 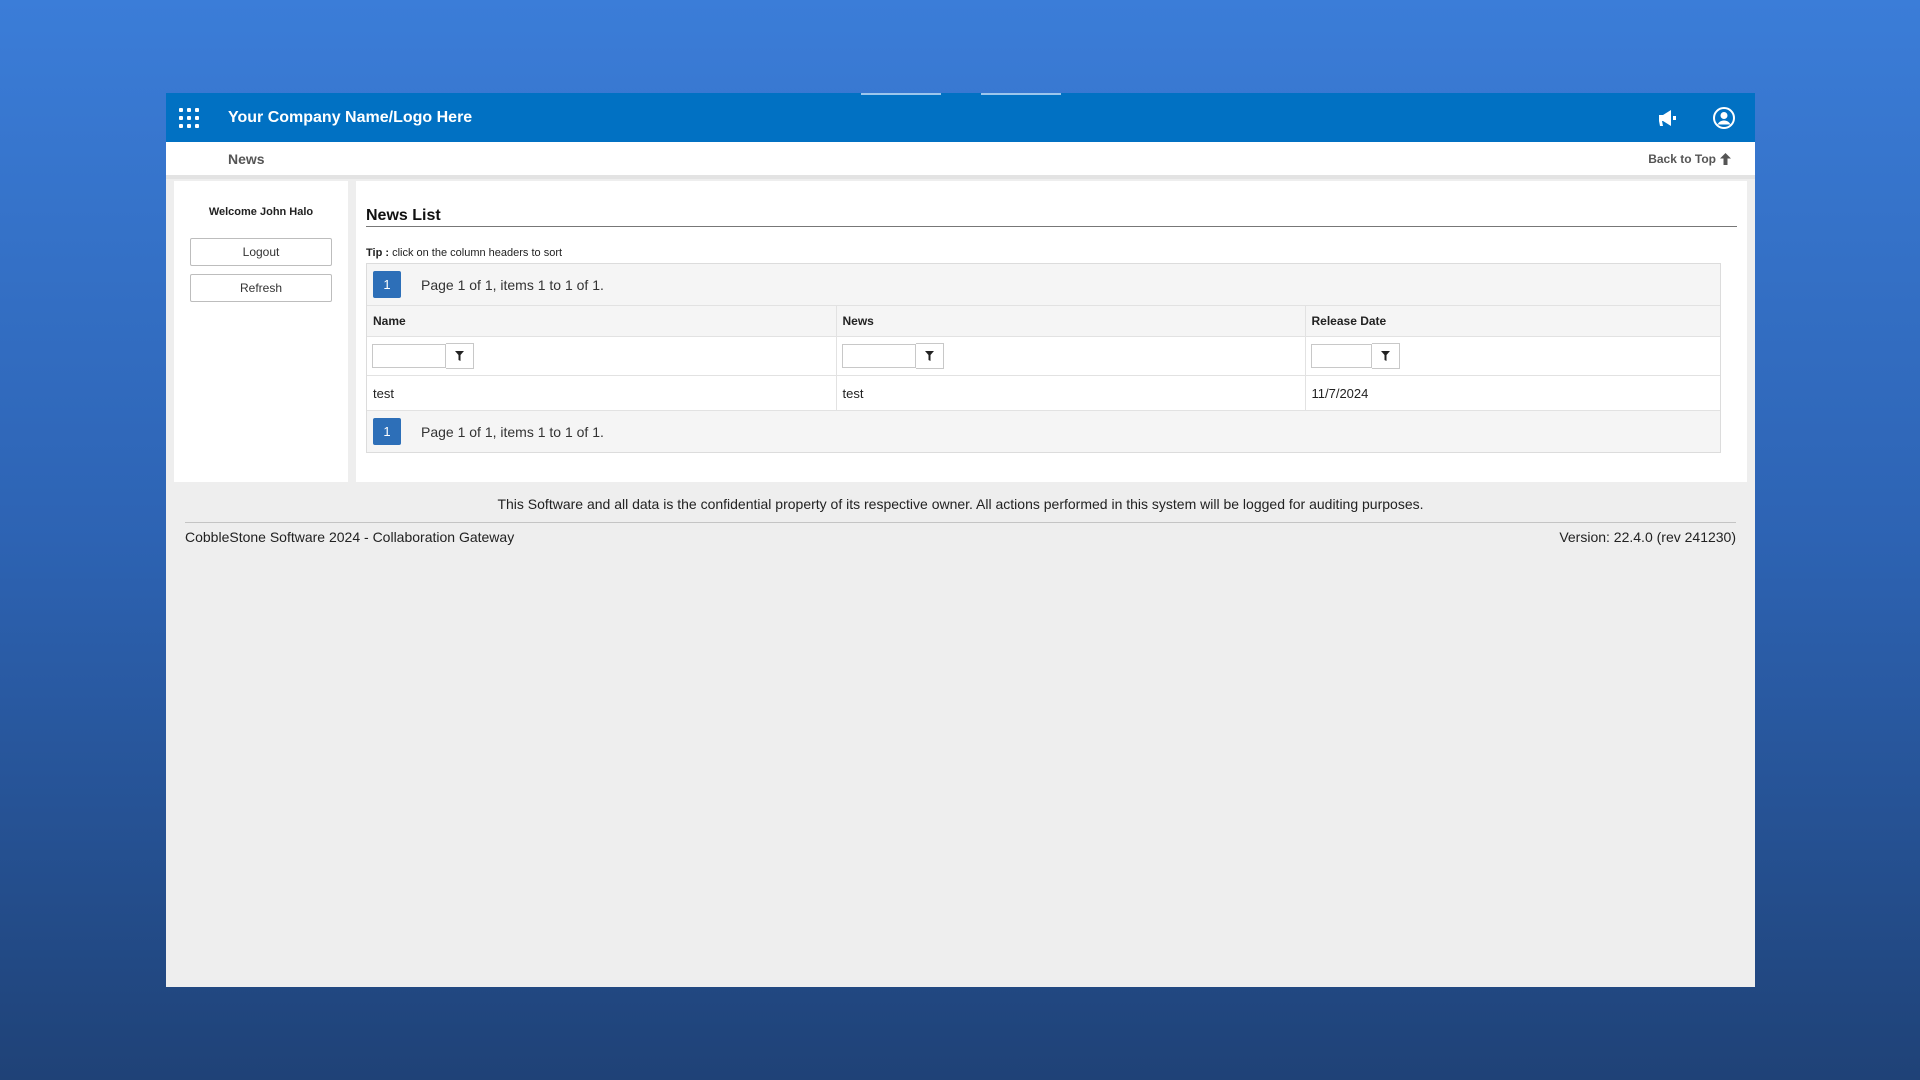 I want to click on release-date-filter, so click(x=1355, y=356).